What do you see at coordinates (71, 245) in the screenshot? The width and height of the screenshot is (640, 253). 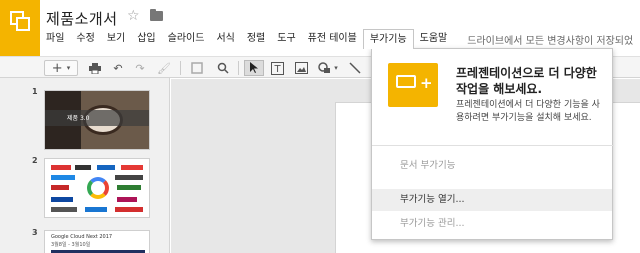 I see `thumbnail-subtitle: 3월8일 - 3월10일` at bounding box center [71, 245].